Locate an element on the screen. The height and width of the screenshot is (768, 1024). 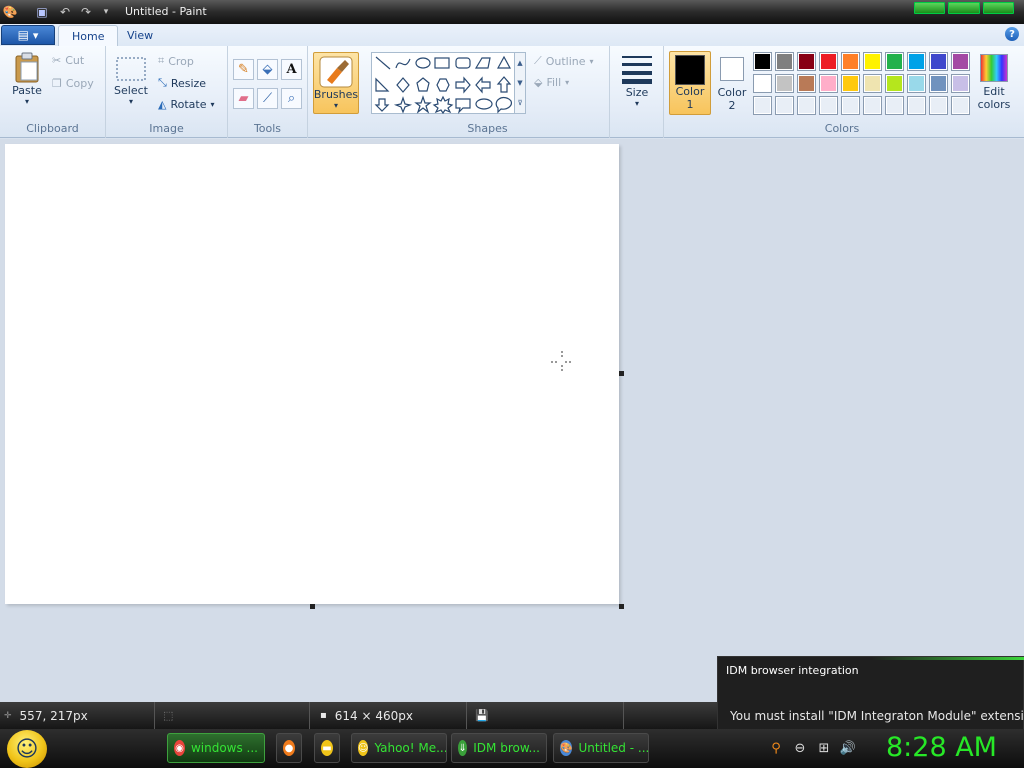
fill-button: ⬙ Fill ▾ is located at coordinates (551, 82).